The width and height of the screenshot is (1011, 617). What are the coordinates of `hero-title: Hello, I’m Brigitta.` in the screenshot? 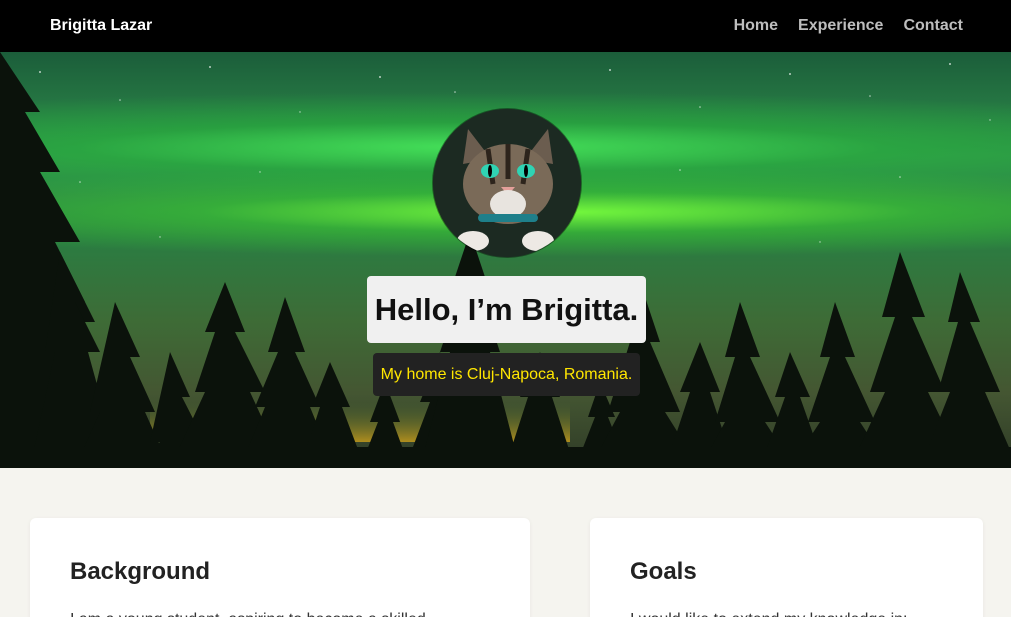 It's located at (506, 309).